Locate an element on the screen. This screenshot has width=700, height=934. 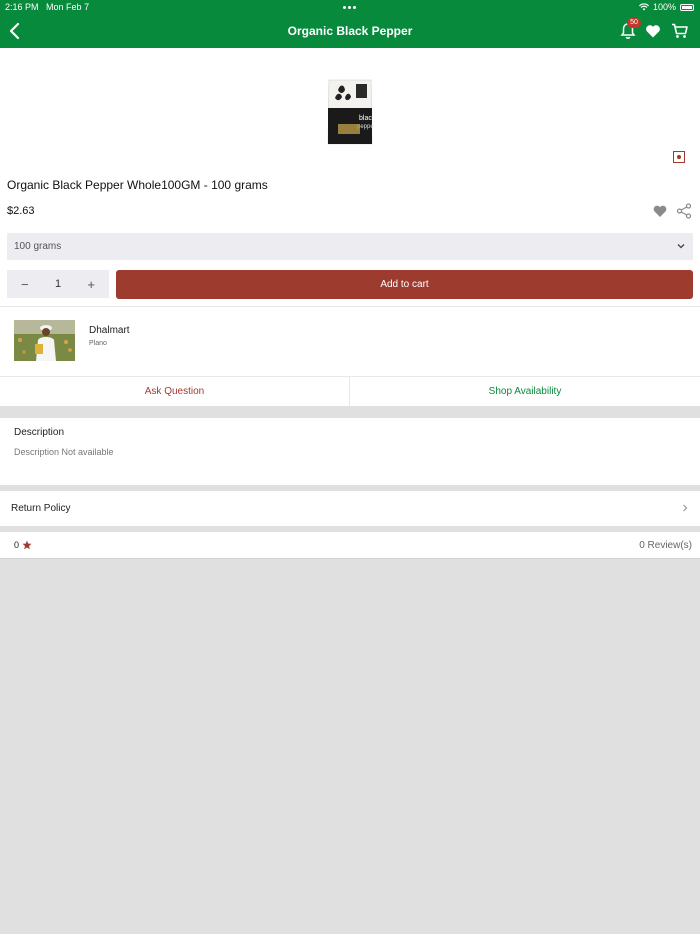
battery-icon is located at coordinates (687, 7).